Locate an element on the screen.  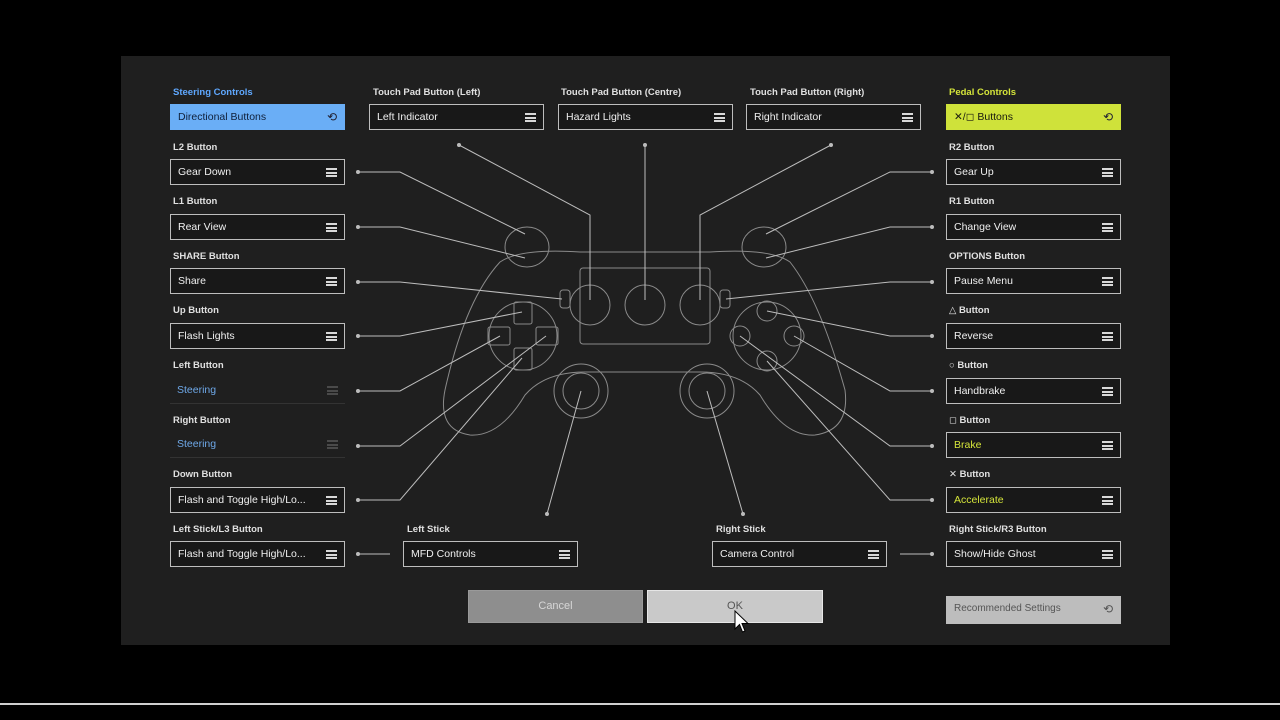
touchpad-centre-label: Touch Pad Button (Centre) is located at coordinates (621, 92).